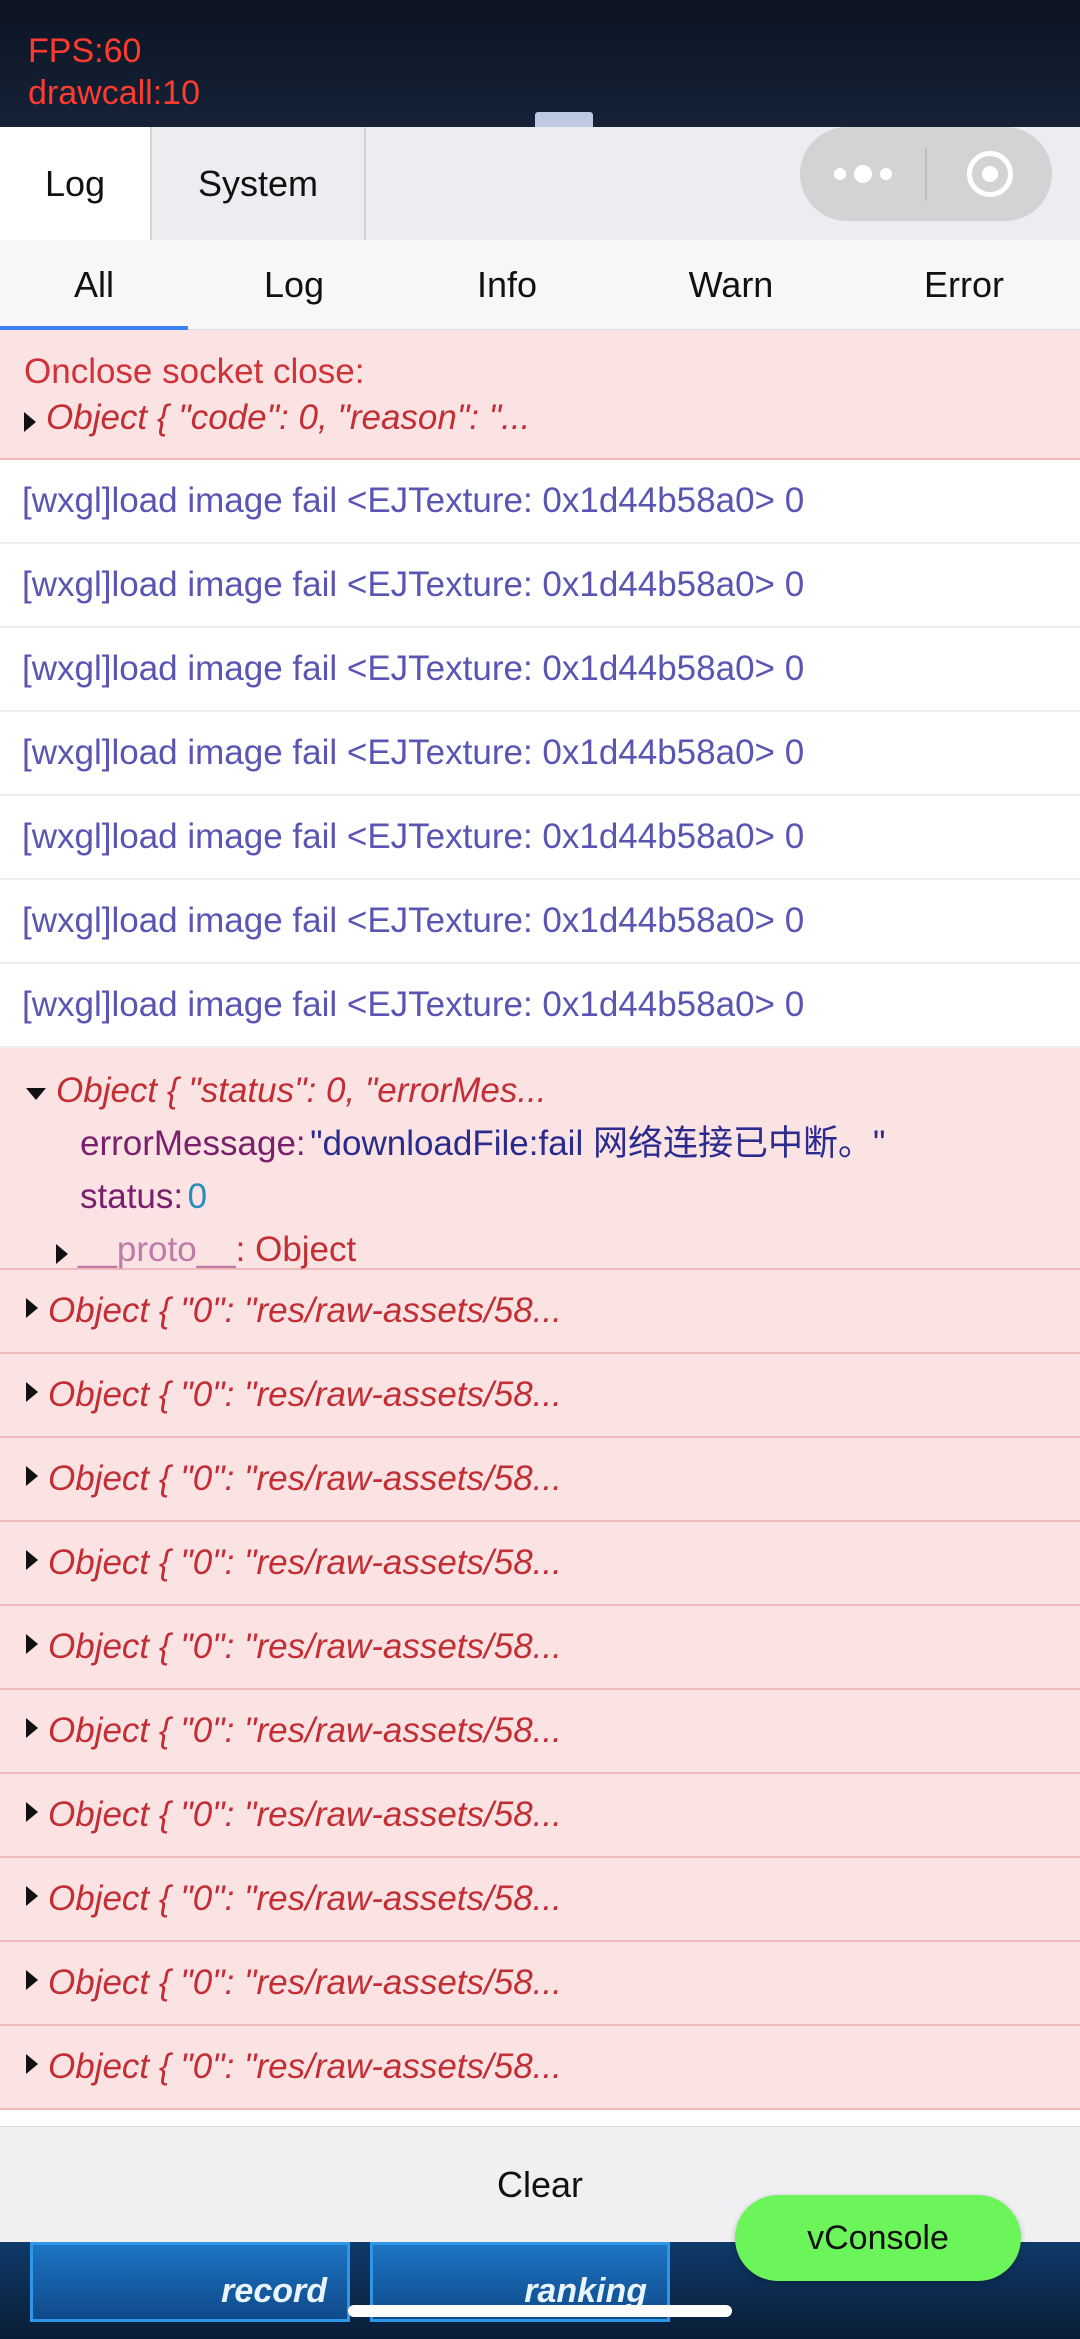 This screenshot has width=1080, height=2339. What do you see at coordinates (540, 65) in the screenshot?
I see `game-background-top: FPS:60 drawcall:10` at bounding box center [540, 65].